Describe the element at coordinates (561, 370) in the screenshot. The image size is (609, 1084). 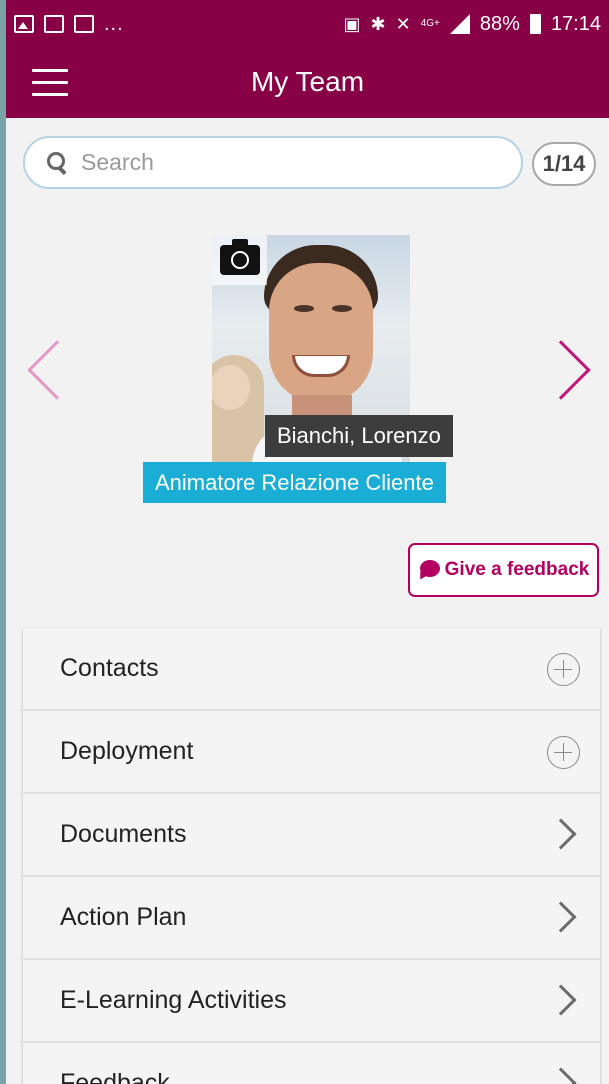
I see `next-member-arrow-icon` at that location.